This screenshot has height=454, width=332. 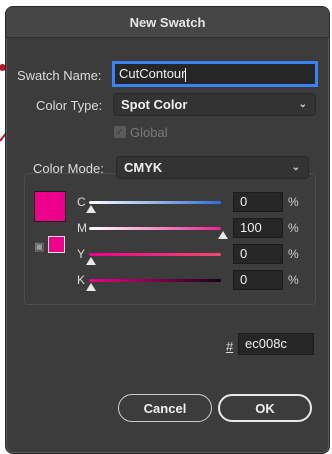 What do you see at coordinates (214, 104) in the screenshot?
I see `color-type-select: Spot Color ⌄` at bounding box center [214, 104].